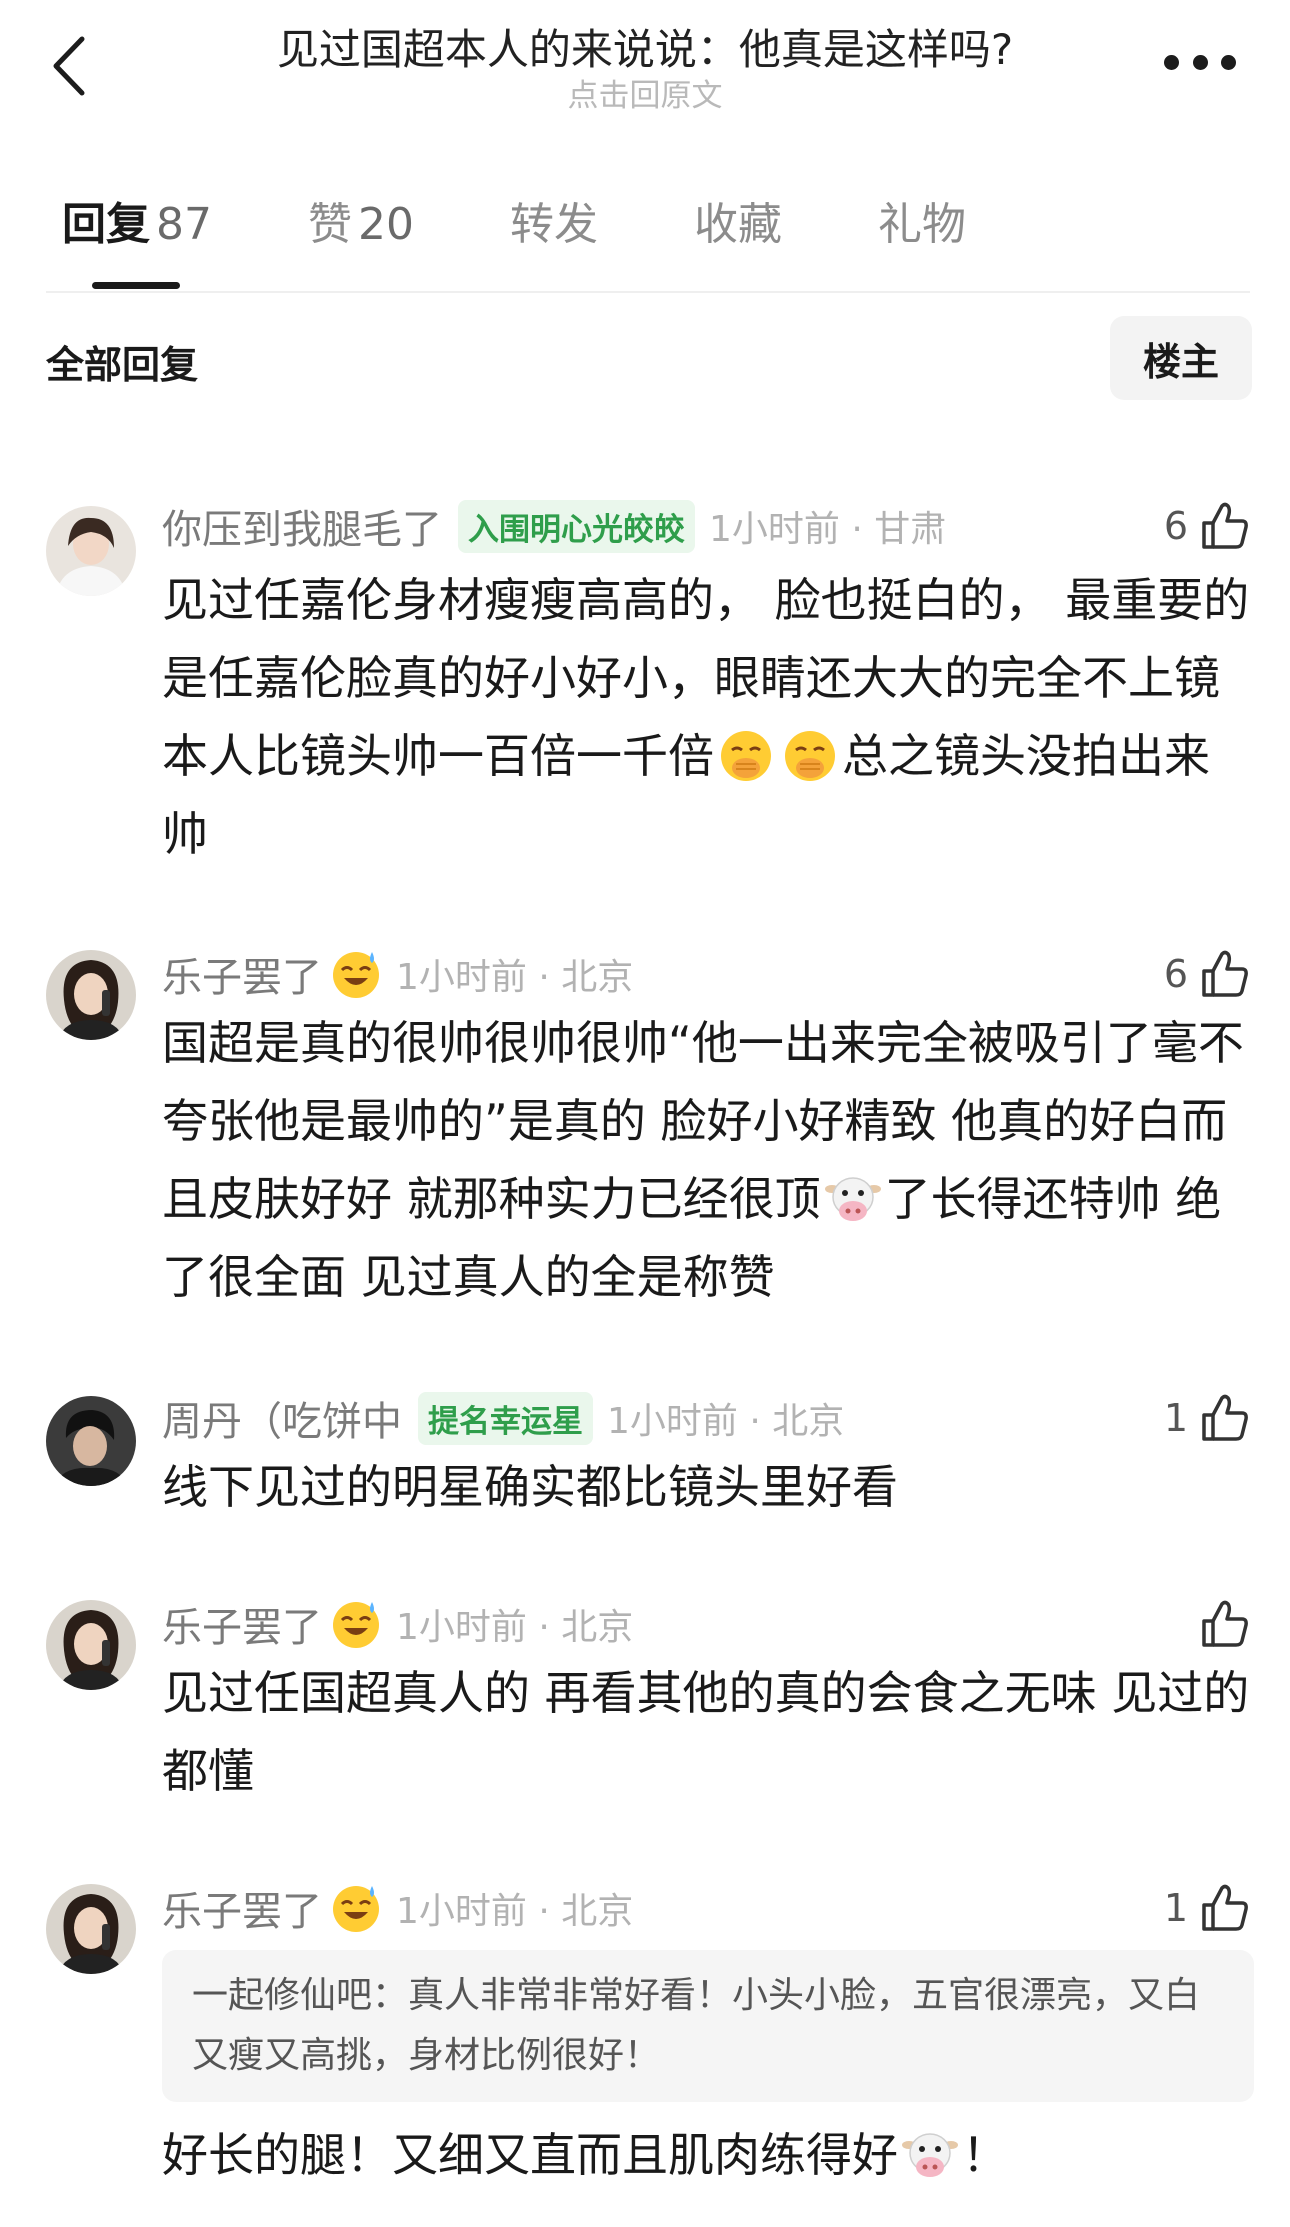 This screenshot has width=1290, height=2227. What do you see at coordinates (828, 529) in the screenshot?
I see `comment-time-location: 1小时前 · 甘肃` at bounding box center [828, 529].